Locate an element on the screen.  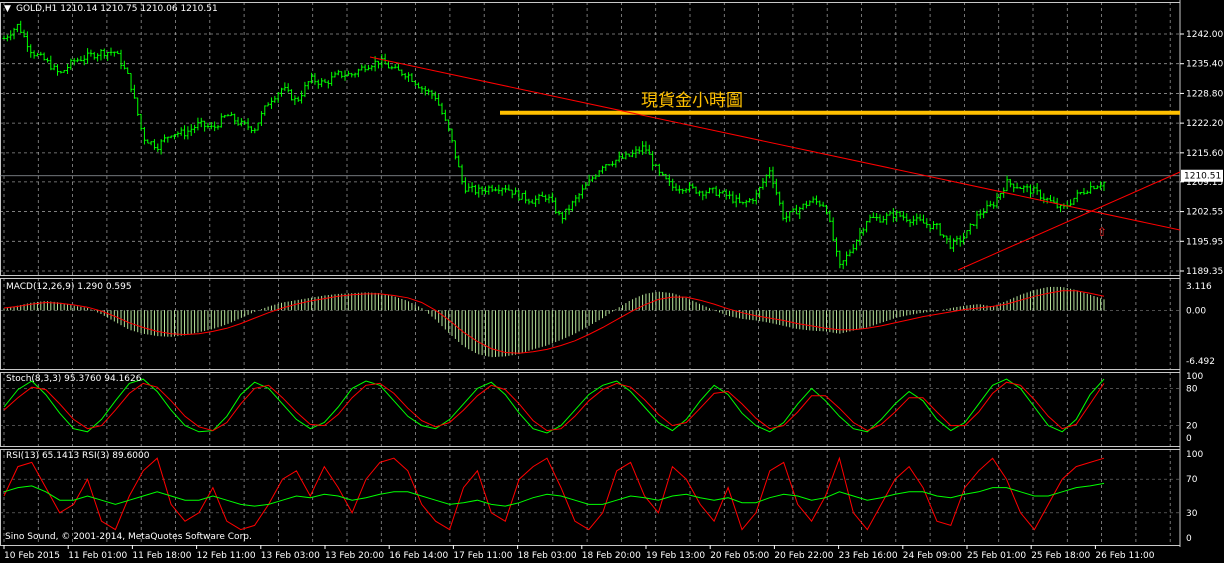
time-tick-label: 20 Feb 22:00 is located at coordinates (803, 556).